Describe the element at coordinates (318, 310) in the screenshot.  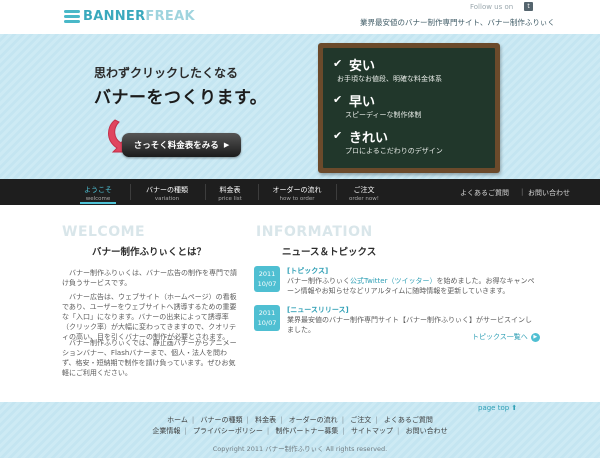
I see `news-category: [ニュースリリース]` at that location.